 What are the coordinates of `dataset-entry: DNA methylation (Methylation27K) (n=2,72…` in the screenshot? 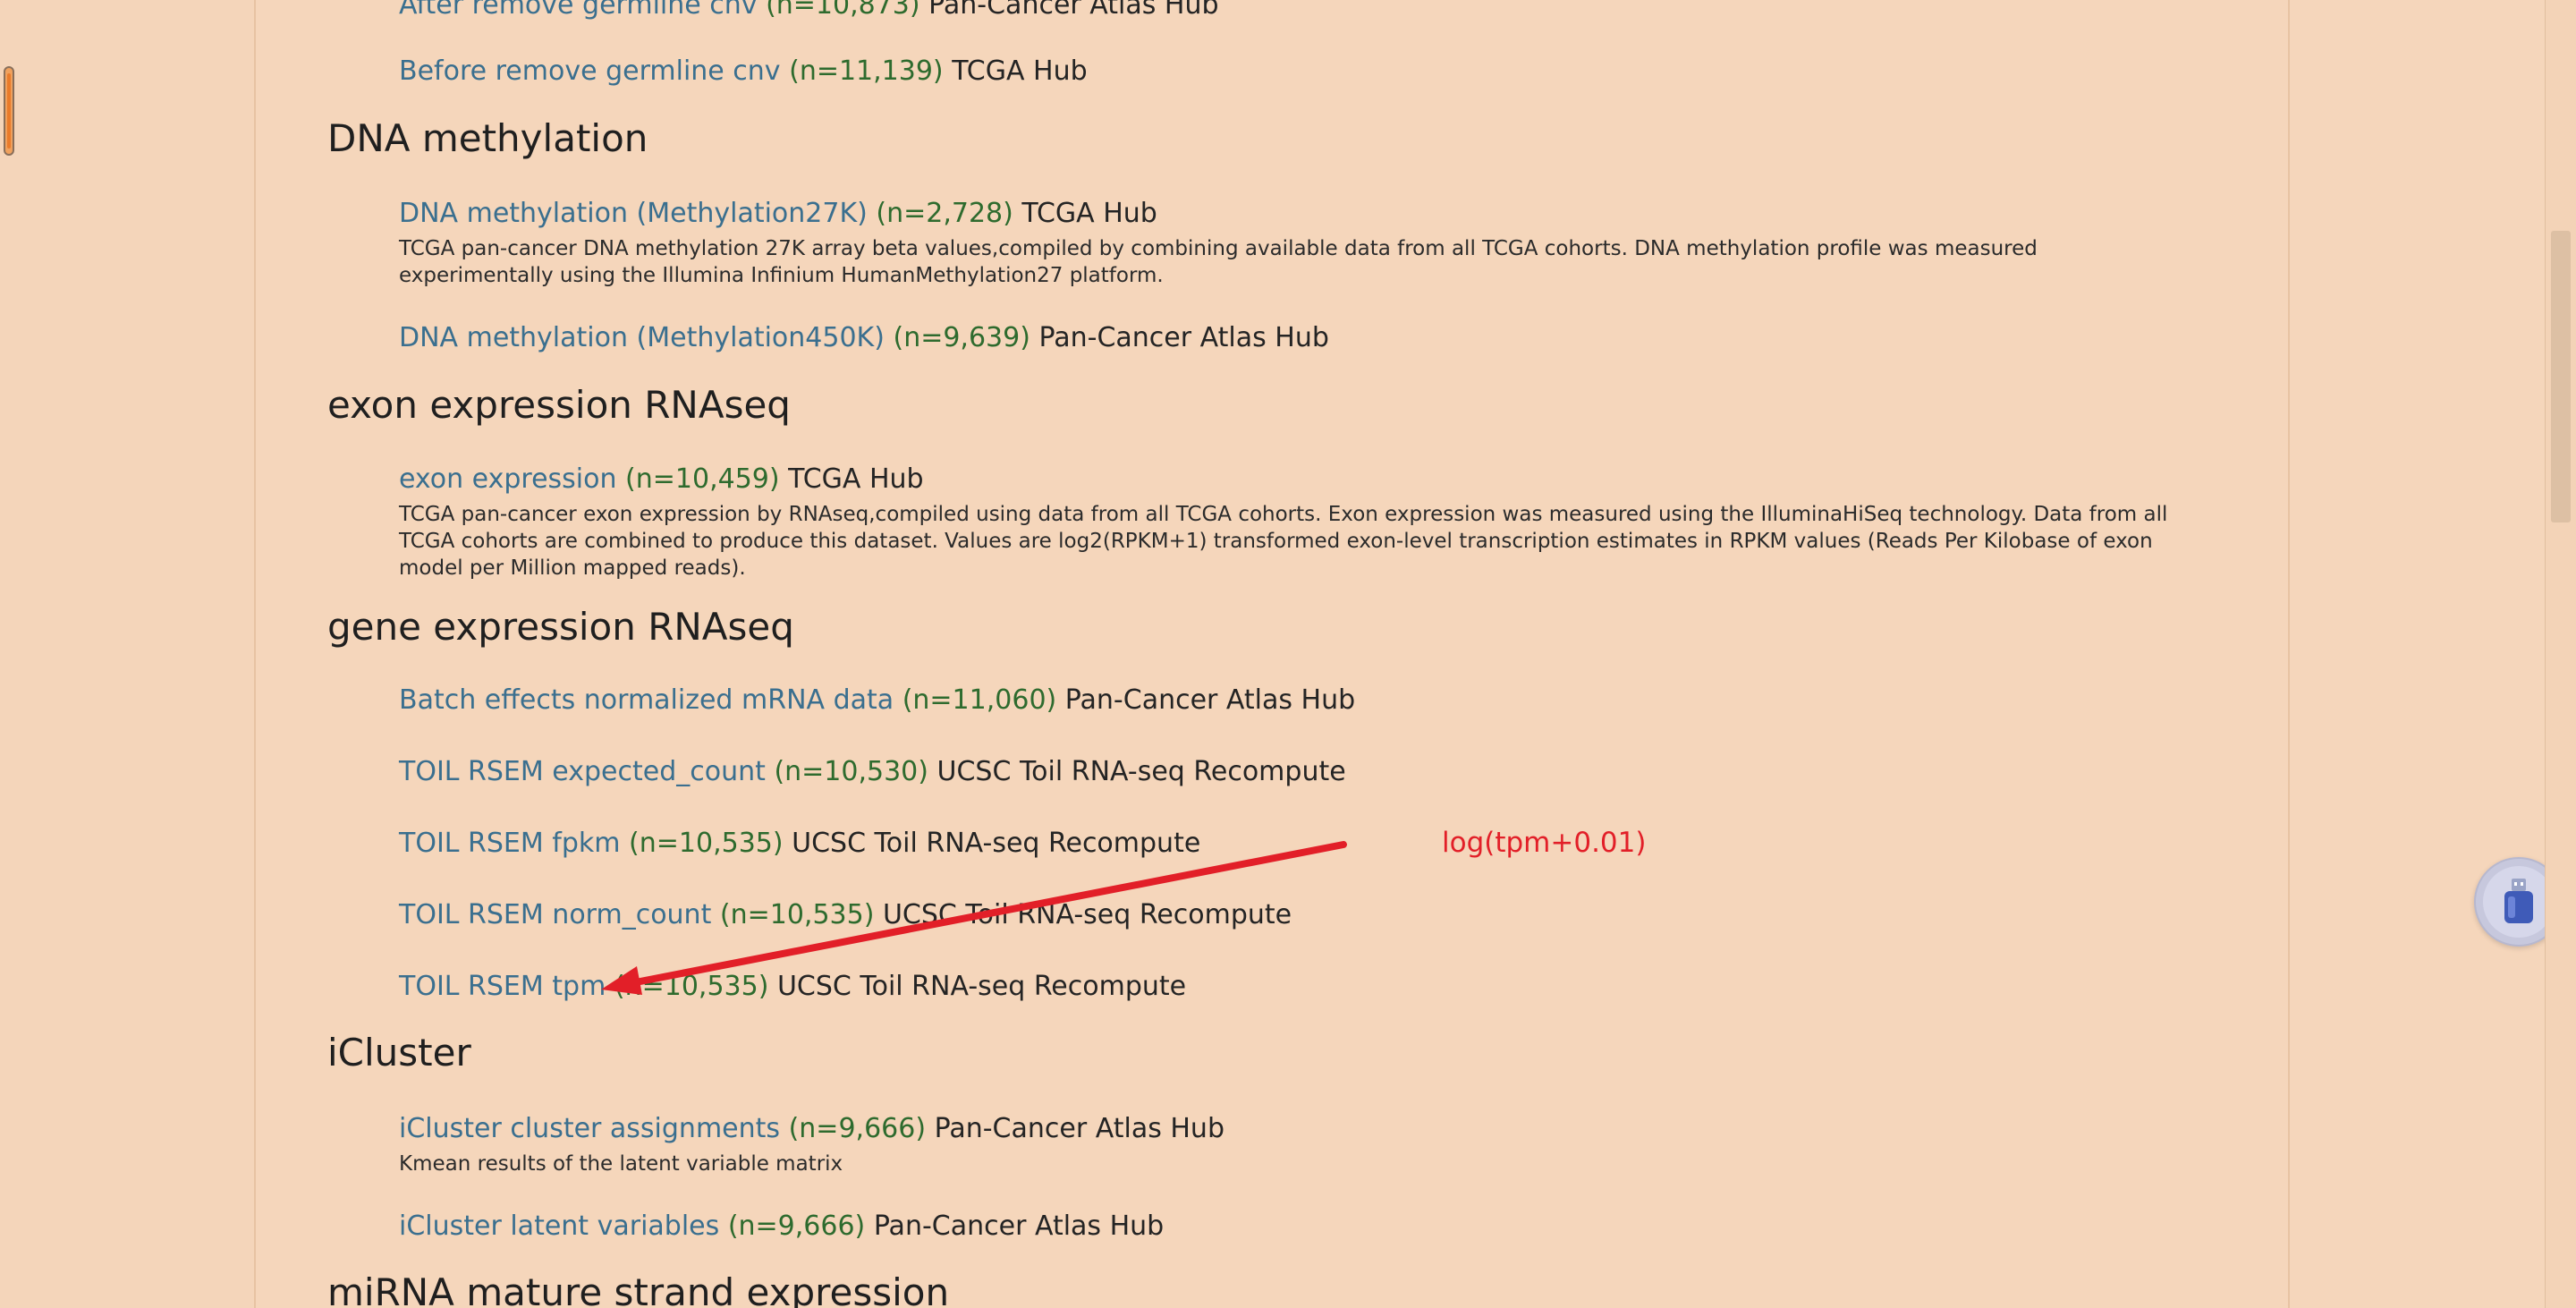 It's located at (1298, 242).